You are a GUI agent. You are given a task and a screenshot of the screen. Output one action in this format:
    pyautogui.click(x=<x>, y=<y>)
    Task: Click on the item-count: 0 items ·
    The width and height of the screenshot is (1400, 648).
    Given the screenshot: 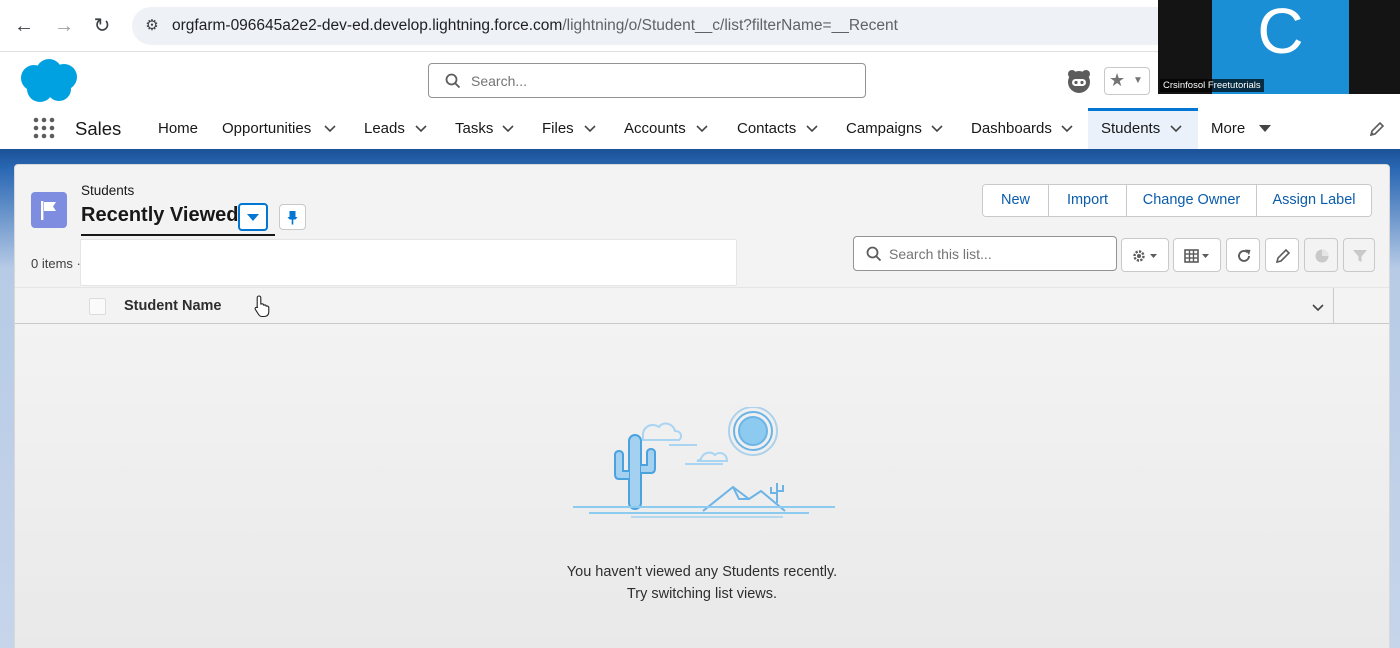 What is the action you would take?
    pyautogui.click(x=56, y=263)
    